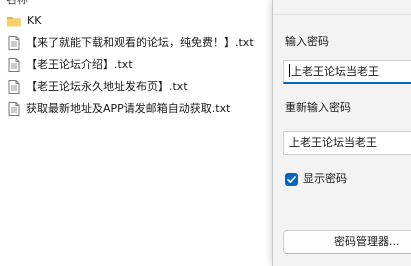  I want to click on name-column-header: 名称, so click(17, 3).